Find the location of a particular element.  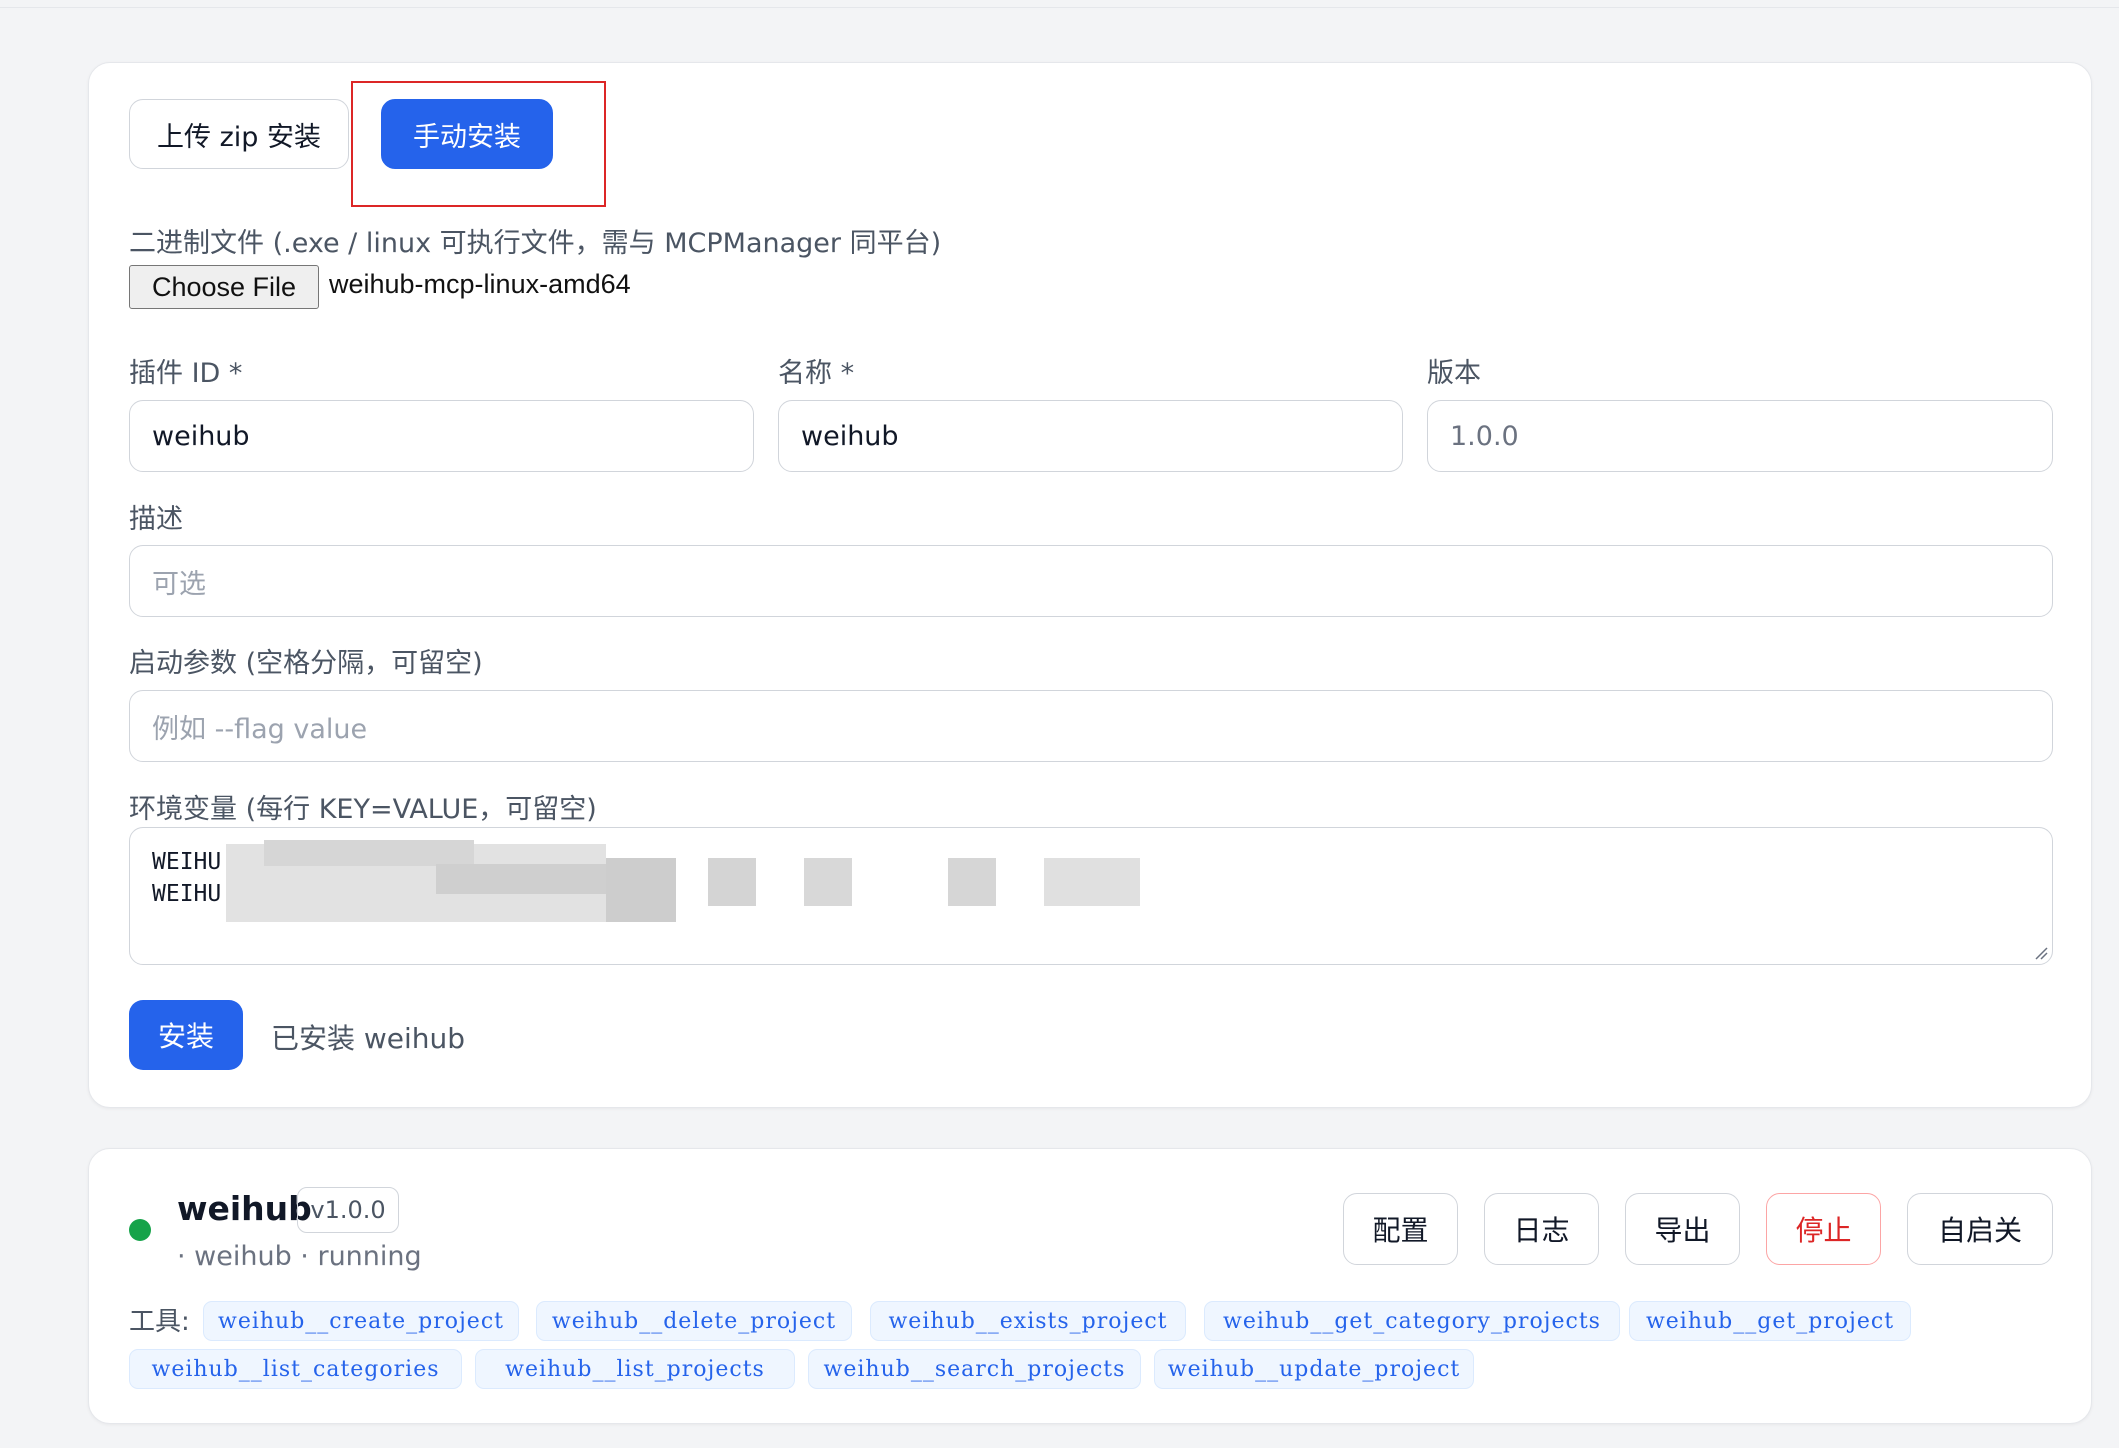

selected-file-name: weihub-mcp-linux-amd64 is located at coordinates (480, 284).